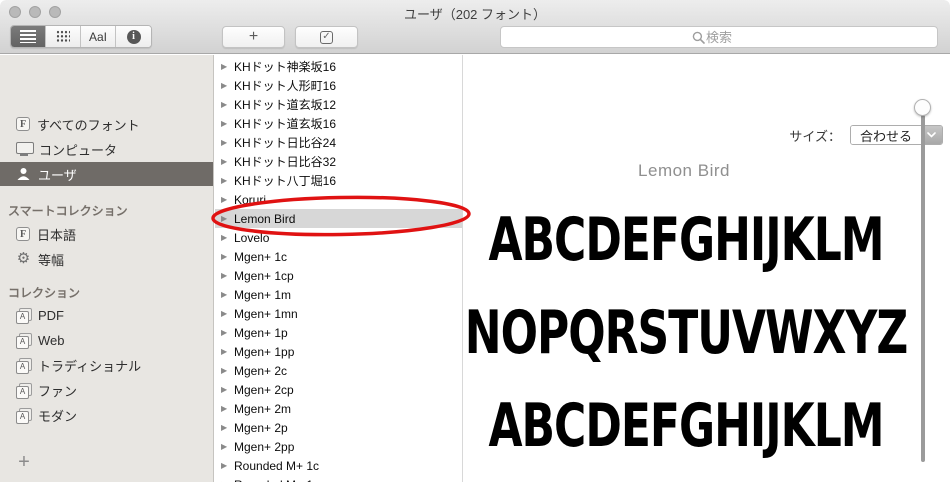 The height and width of the screenshot is (482, 950). What do you see at coordinates (277, 465) in the screenshot?
I see `font-name: Rounded M+ 1c` at bounding box center [277, 465].